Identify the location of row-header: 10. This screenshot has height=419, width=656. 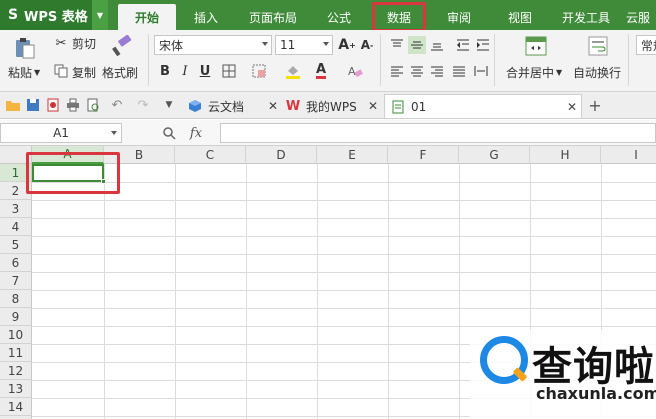
(16, 335).